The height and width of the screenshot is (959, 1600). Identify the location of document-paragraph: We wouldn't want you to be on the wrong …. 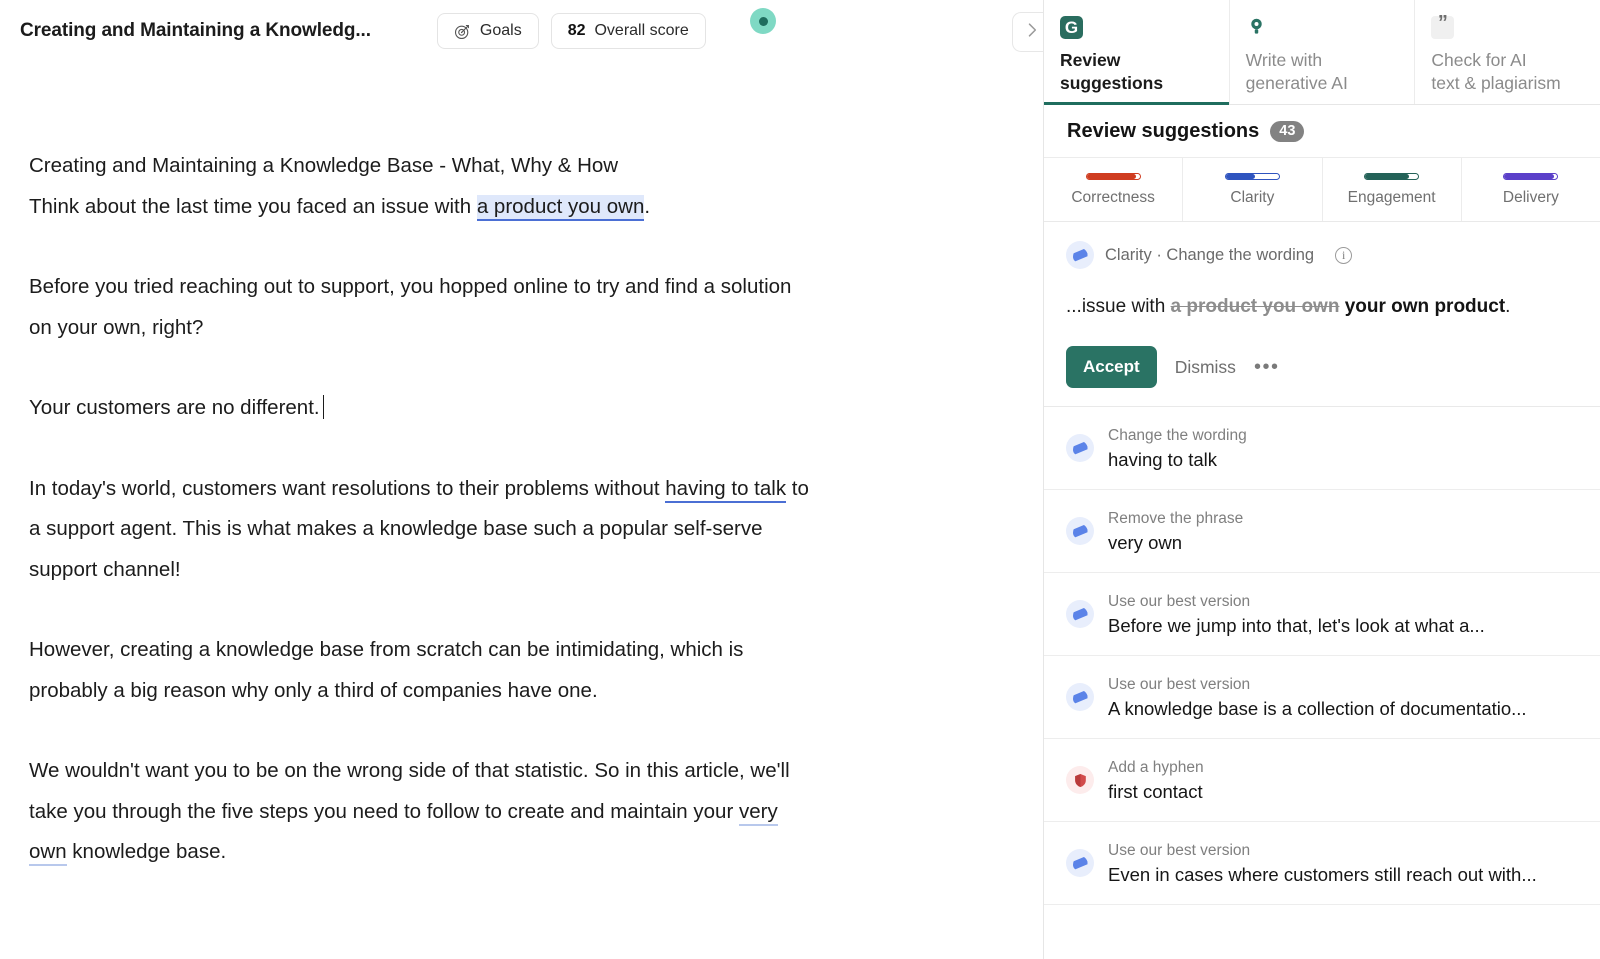
(424, 812).